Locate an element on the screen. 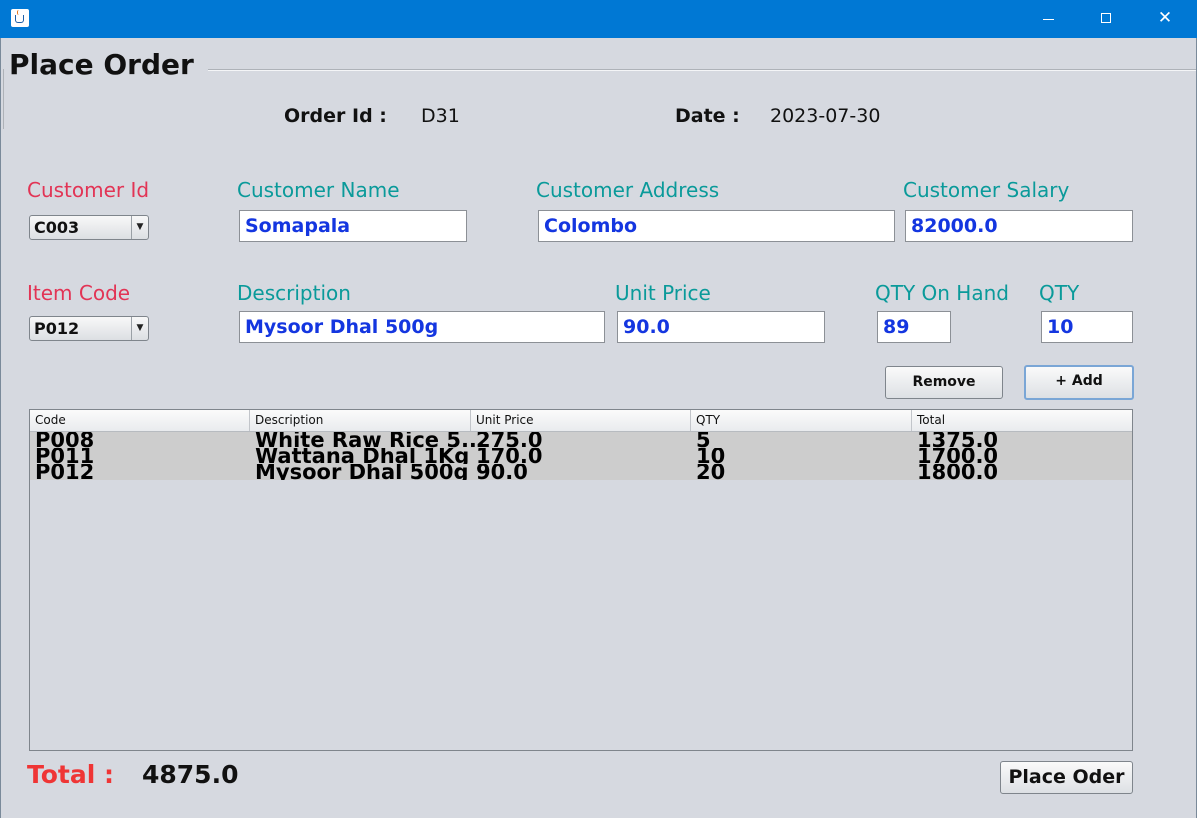  cell-total: 1375.0 is located at coordinates (958, 440).